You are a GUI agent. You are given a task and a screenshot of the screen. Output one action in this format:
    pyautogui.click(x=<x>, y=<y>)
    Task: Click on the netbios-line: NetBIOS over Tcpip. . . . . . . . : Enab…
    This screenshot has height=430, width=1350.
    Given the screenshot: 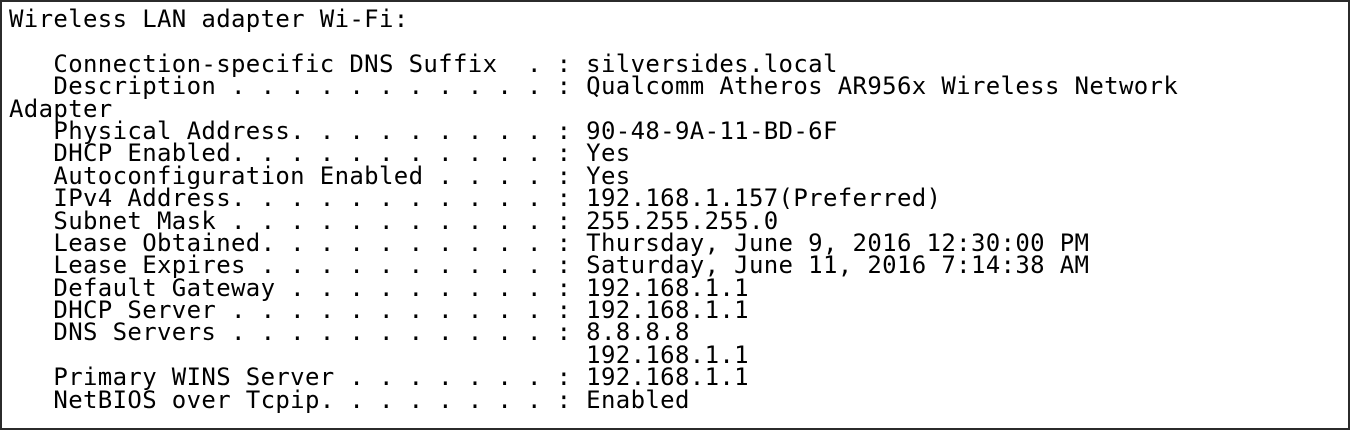 What is the action you would take?
    pyautogui.click(x=349, y=399)
    